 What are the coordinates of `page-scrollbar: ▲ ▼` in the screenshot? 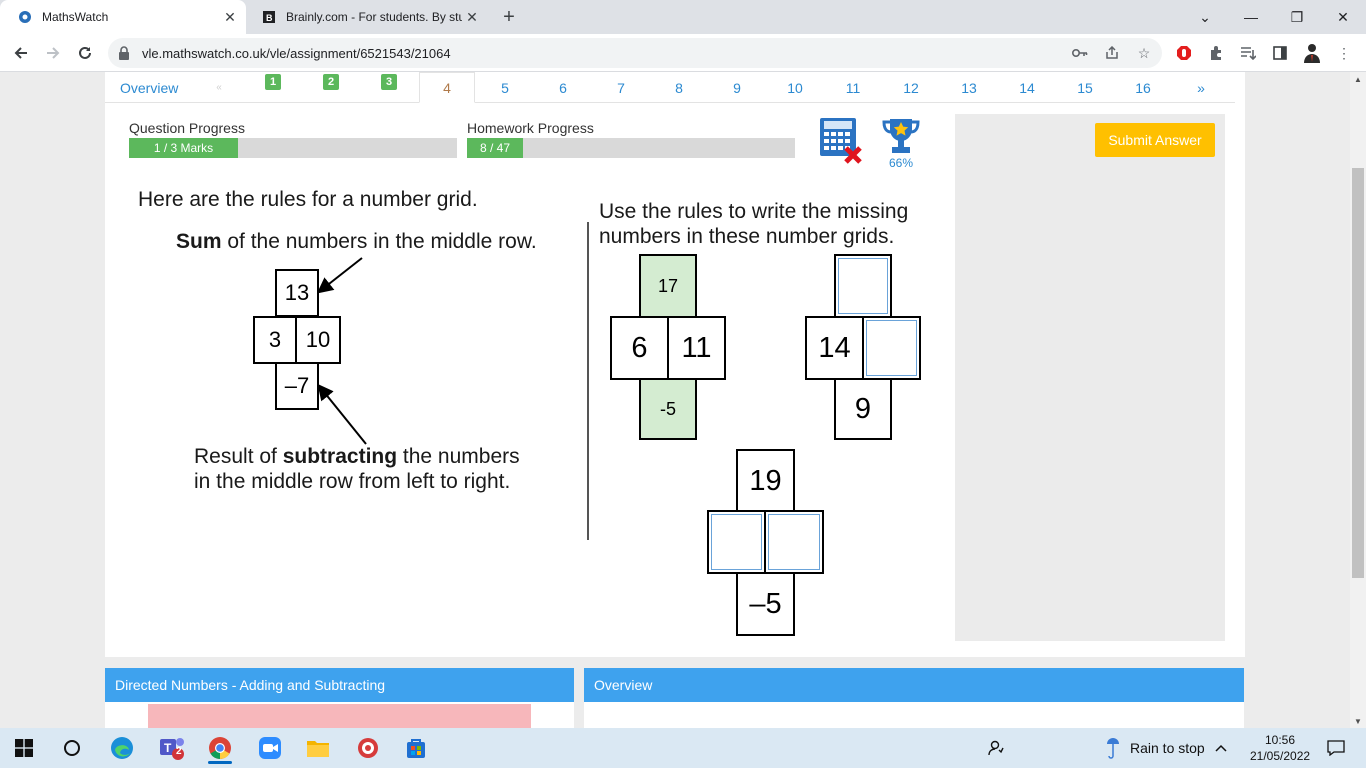 It's located at (1358, 400).